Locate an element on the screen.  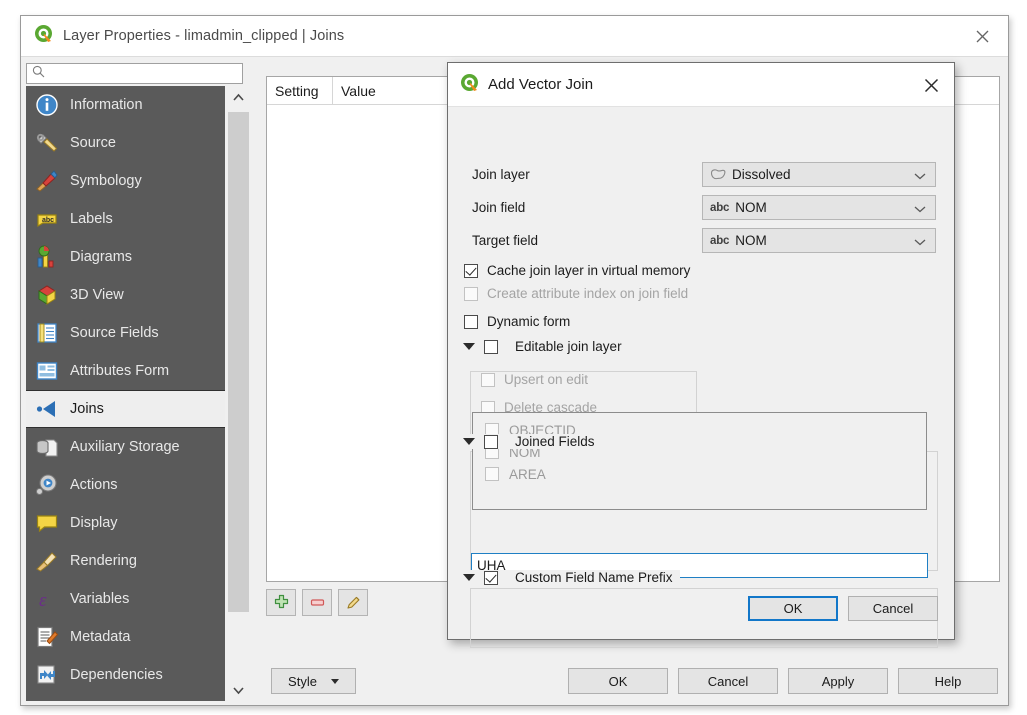
sidebar-item-source-fields: Source Fields is located at coordinates (125, 333).